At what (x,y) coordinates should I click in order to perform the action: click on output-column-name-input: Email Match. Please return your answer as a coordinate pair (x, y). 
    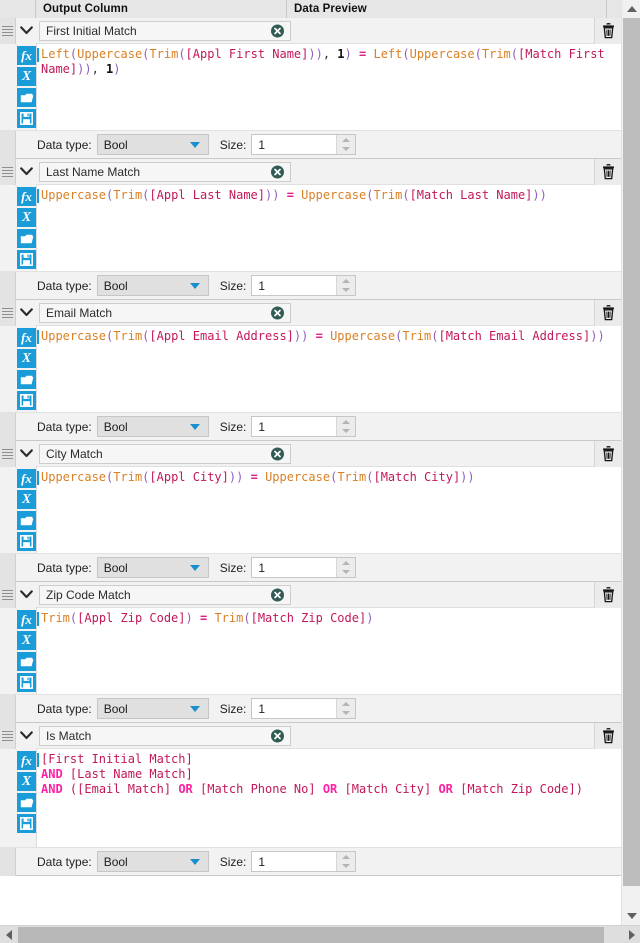
    Looking at the image, I should click on (165, 312).